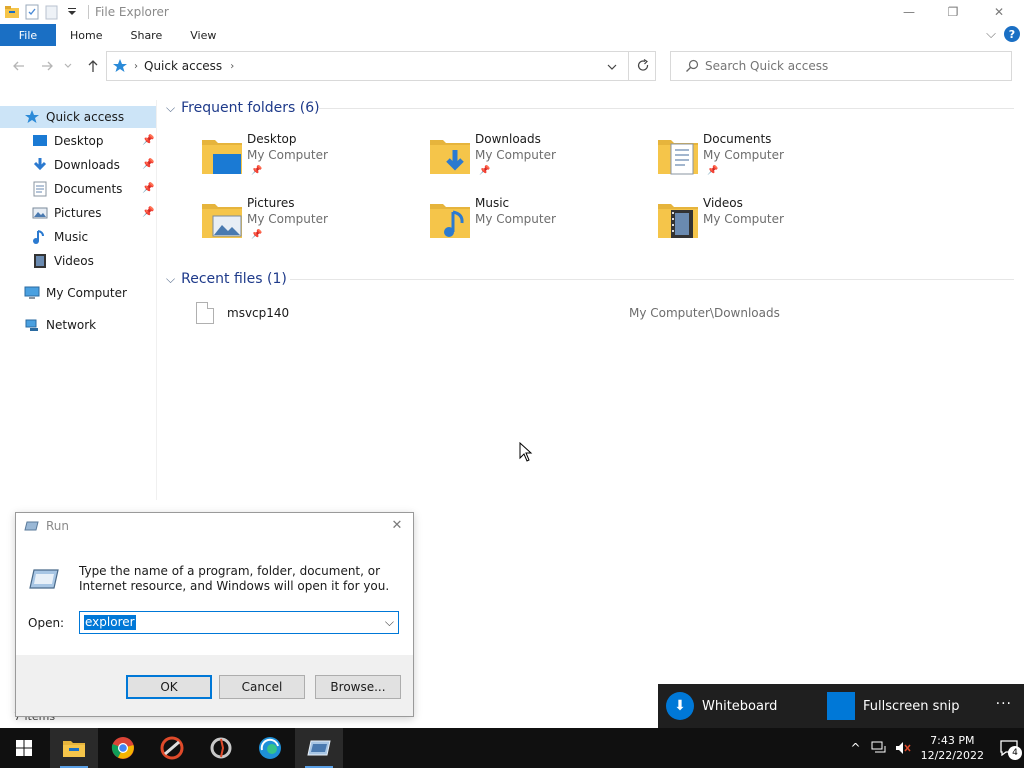  I want to click on new-folder-icon, so click(52, 12).